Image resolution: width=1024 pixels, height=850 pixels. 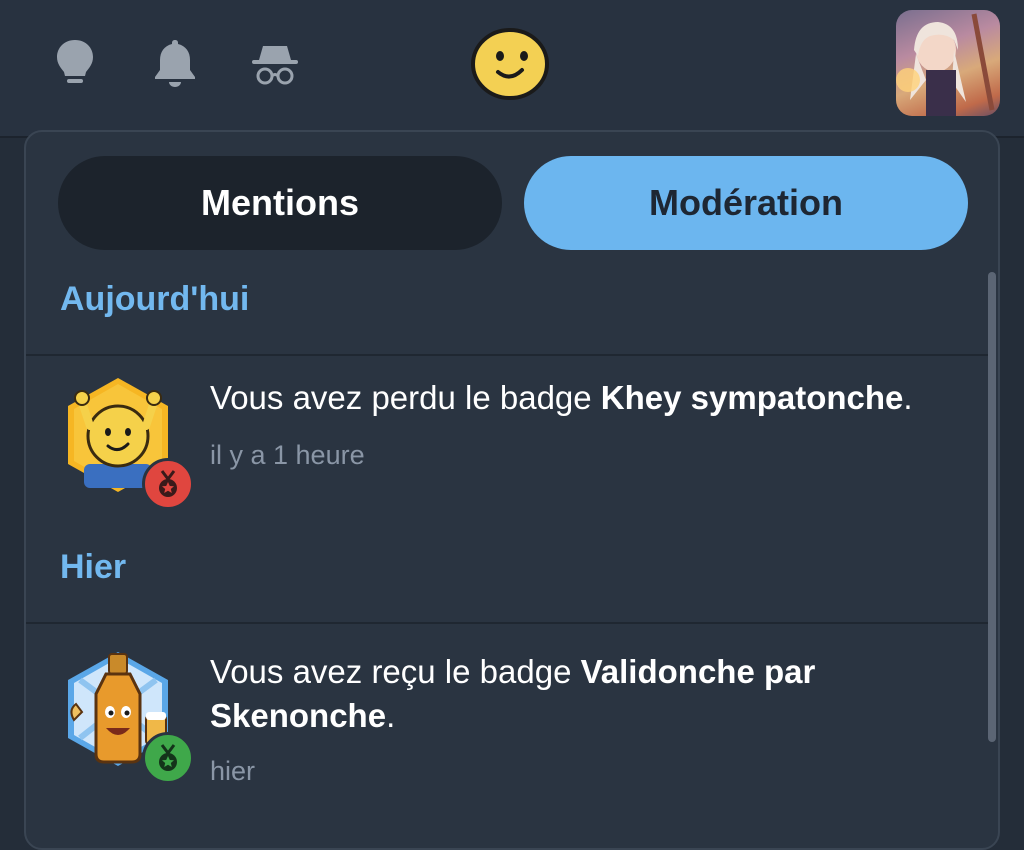 What do you see at coordinates (280, 203) in the screenshot?
I see `tab-mentions: Mentions` at bounding box center [280, 203].